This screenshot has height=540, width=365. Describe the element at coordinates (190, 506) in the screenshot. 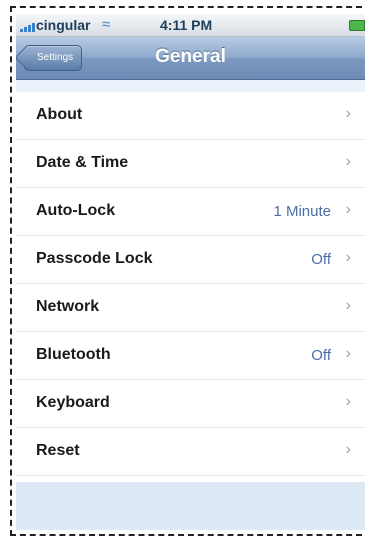

I see `list-footer-background` at that location.